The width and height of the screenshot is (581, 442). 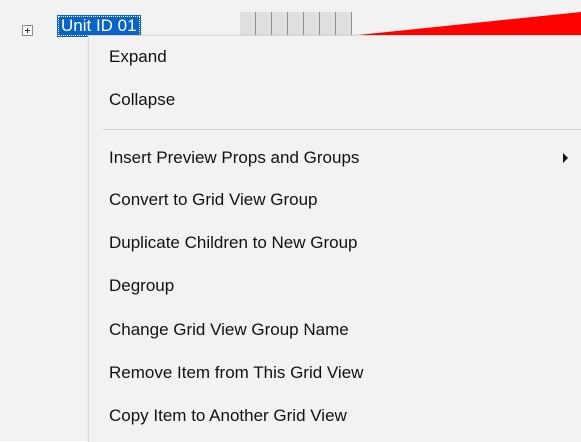 What do you see at coordinates (464, 24) in the screenshot?
I see `timeline-ramp-fill` at bounding box center [464, 24].